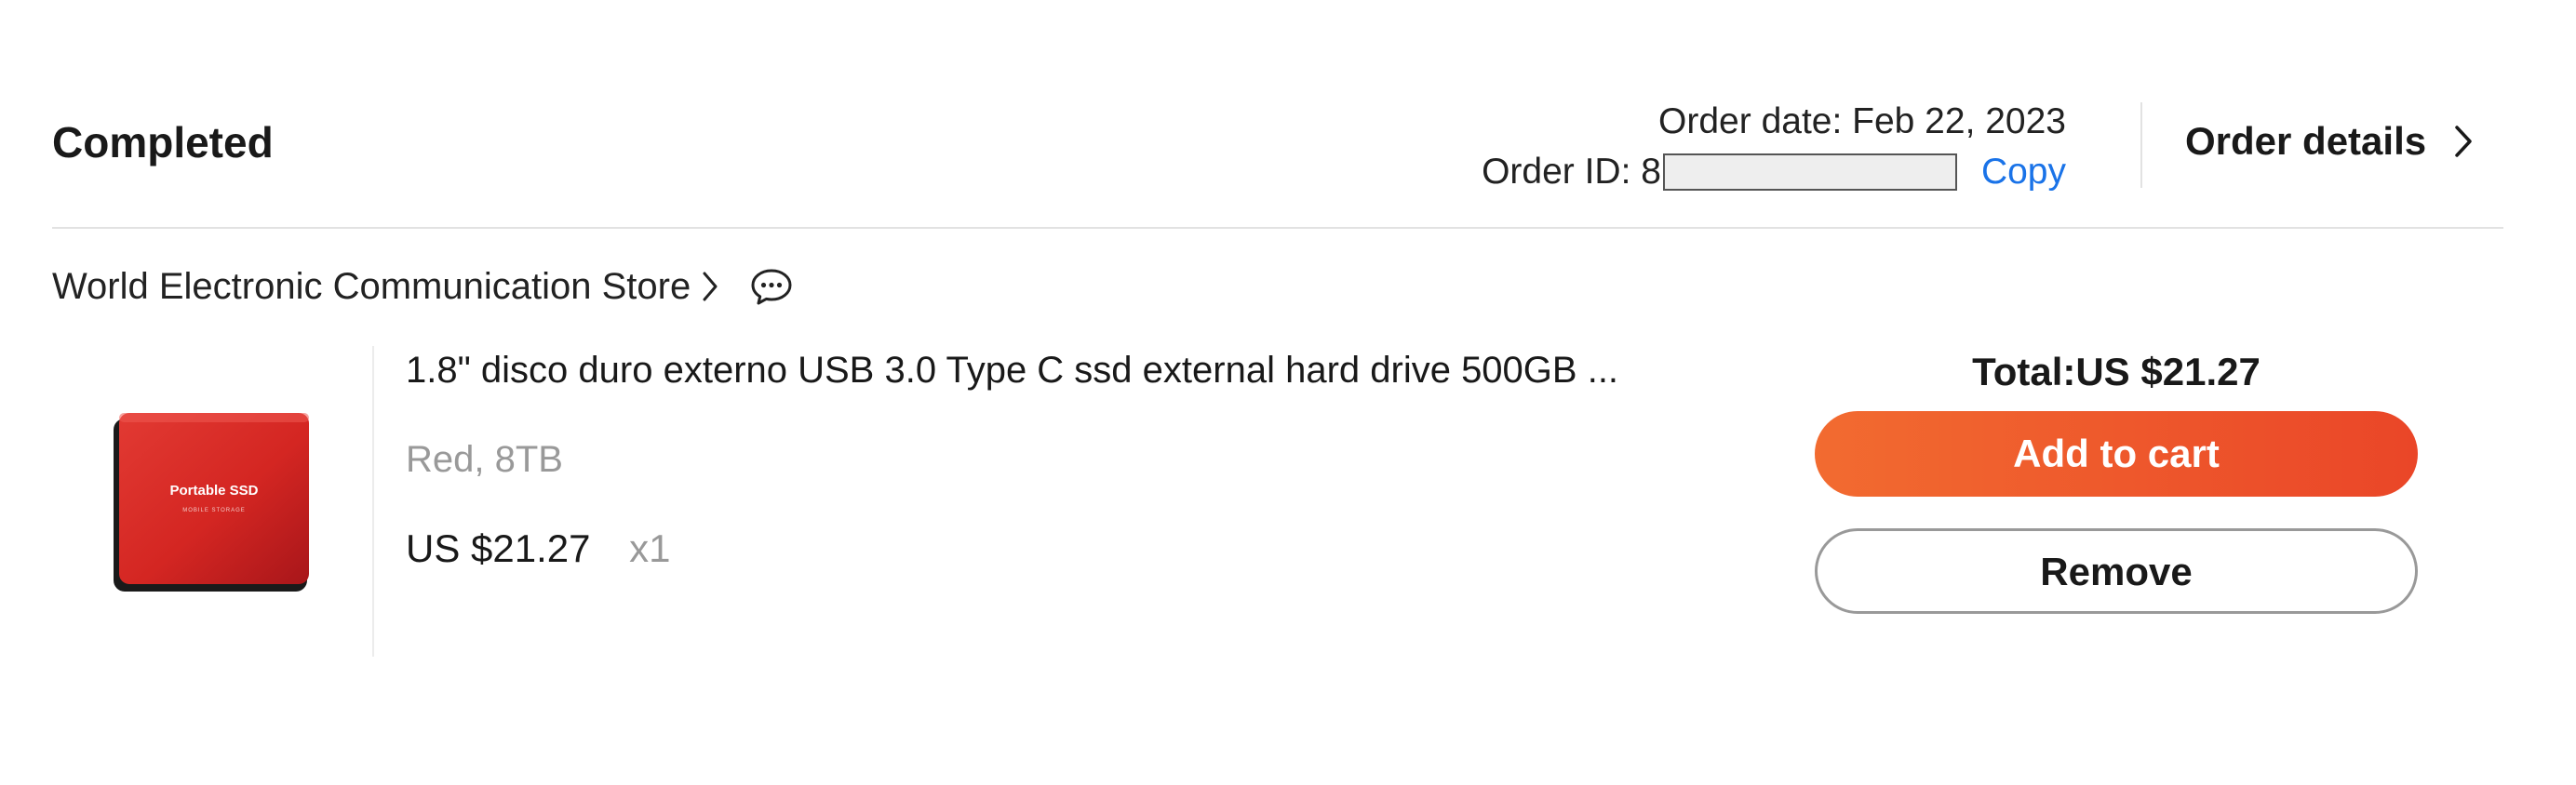 The width and height of the screenshot is (2576, 785). I want to click on order-actions: Total:US $21.27 Add to cart Remove, so click(2116, 480).